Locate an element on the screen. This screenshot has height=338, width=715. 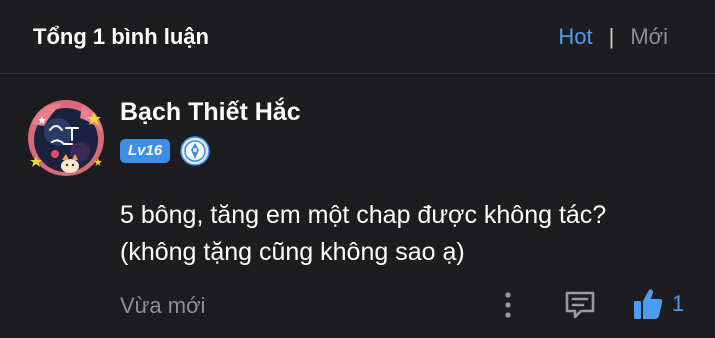
comment-reply-icon is located at coordinates (580, 305).